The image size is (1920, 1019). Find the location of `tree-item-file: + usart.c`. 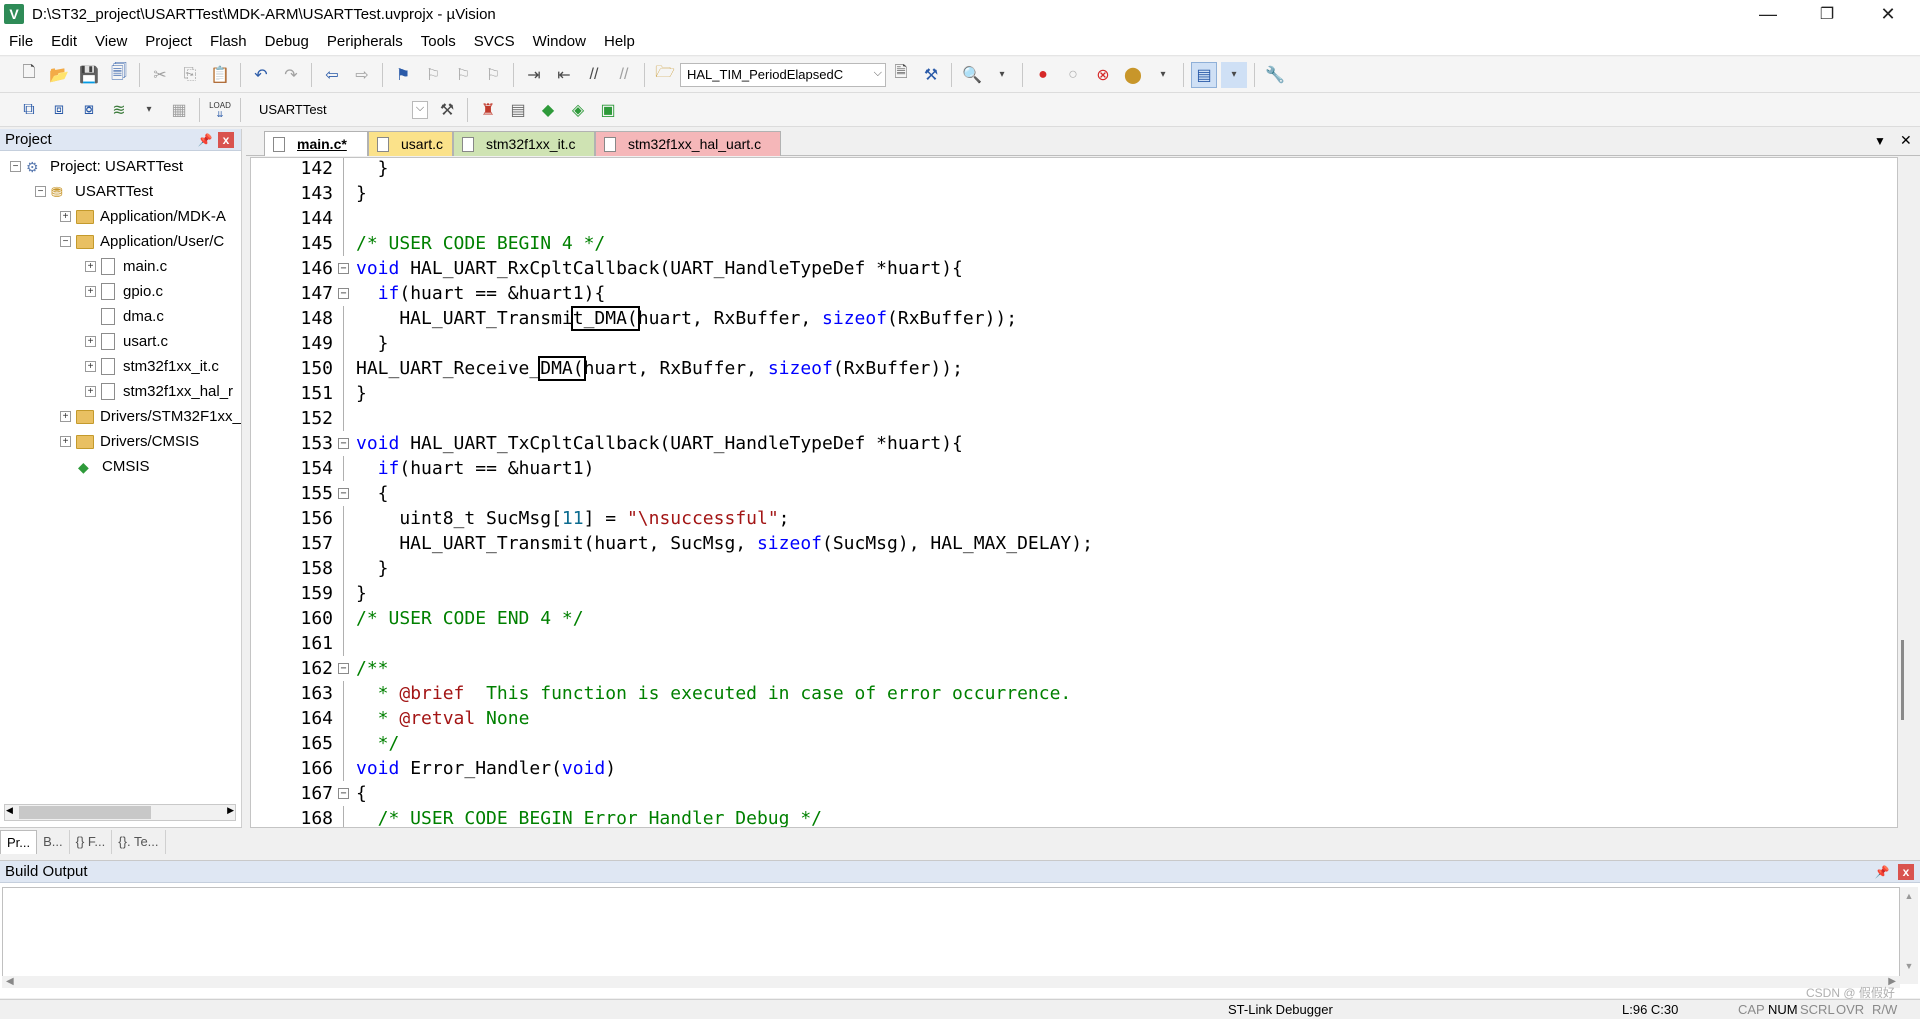

tree-item-file: + usart.c is located at coordinates (120, 341).